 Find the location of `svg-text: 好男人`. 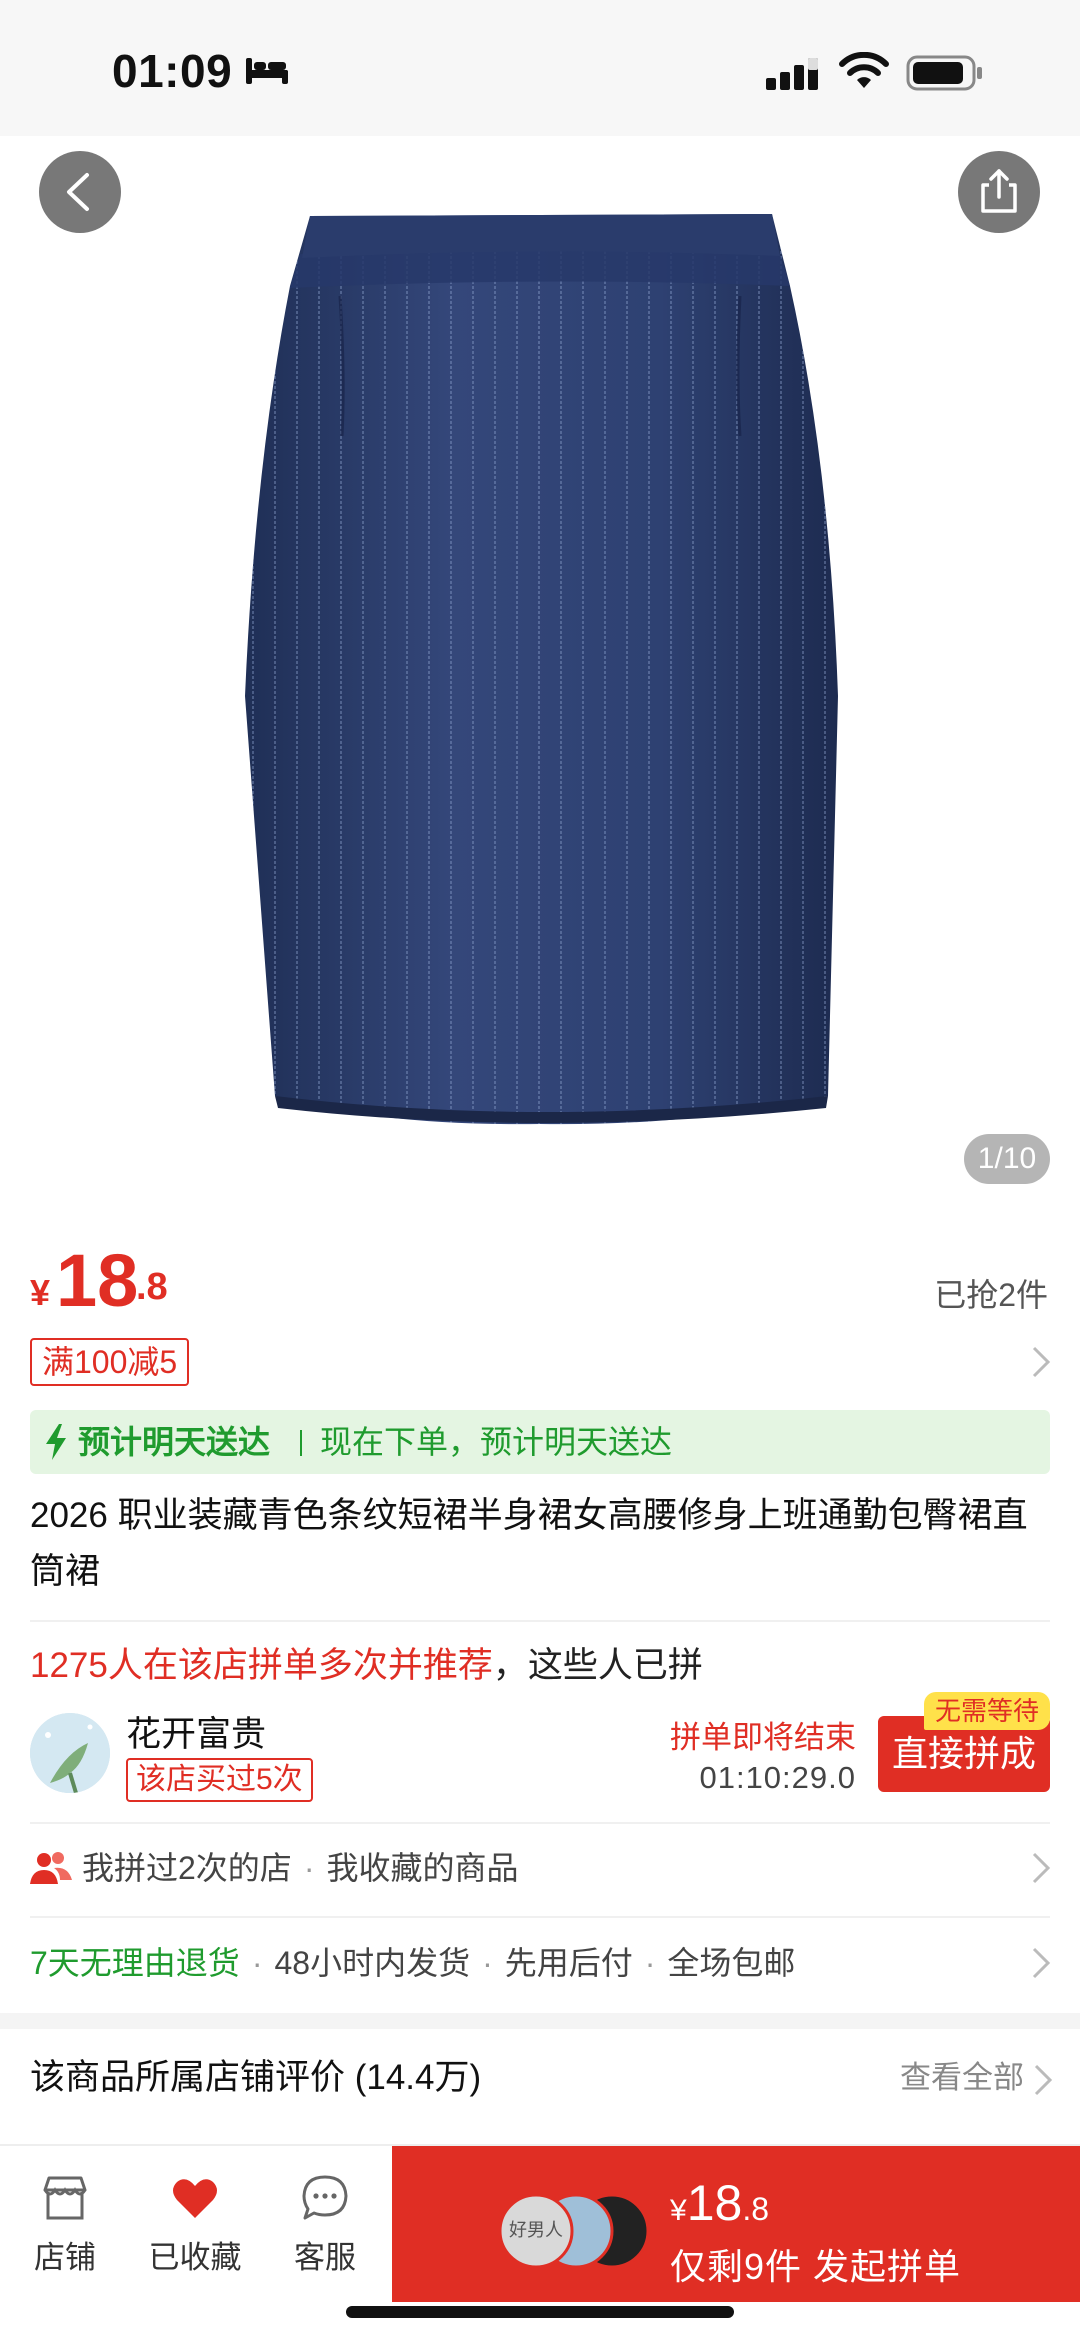

svg-text: 好男人 is located at coordinates (536, 2230).